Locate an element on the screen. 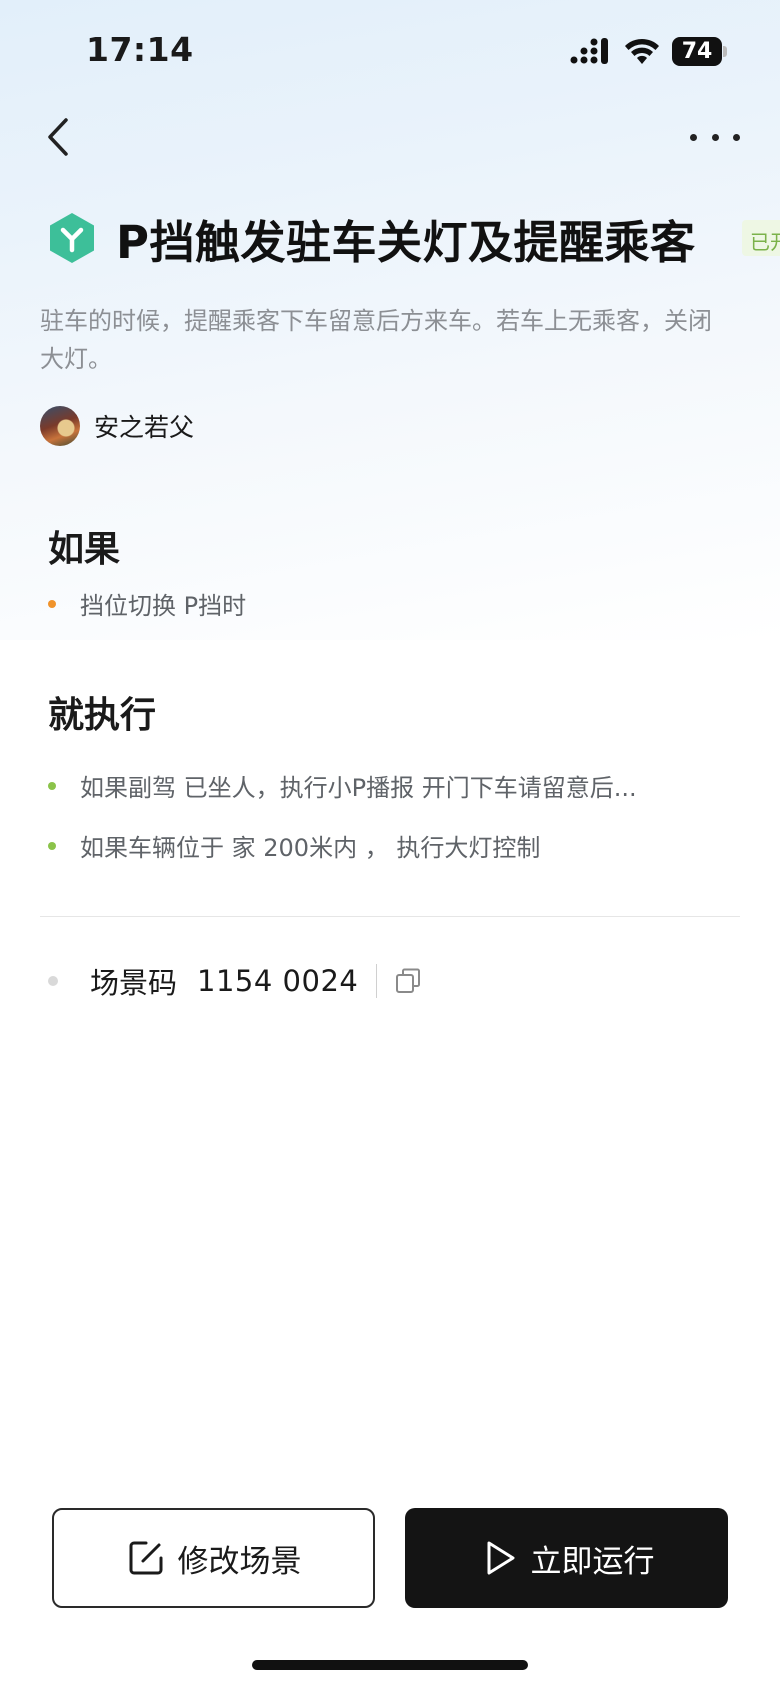 This screenshot has width=780, height=1688. divider is located at coordinates (390, 916).